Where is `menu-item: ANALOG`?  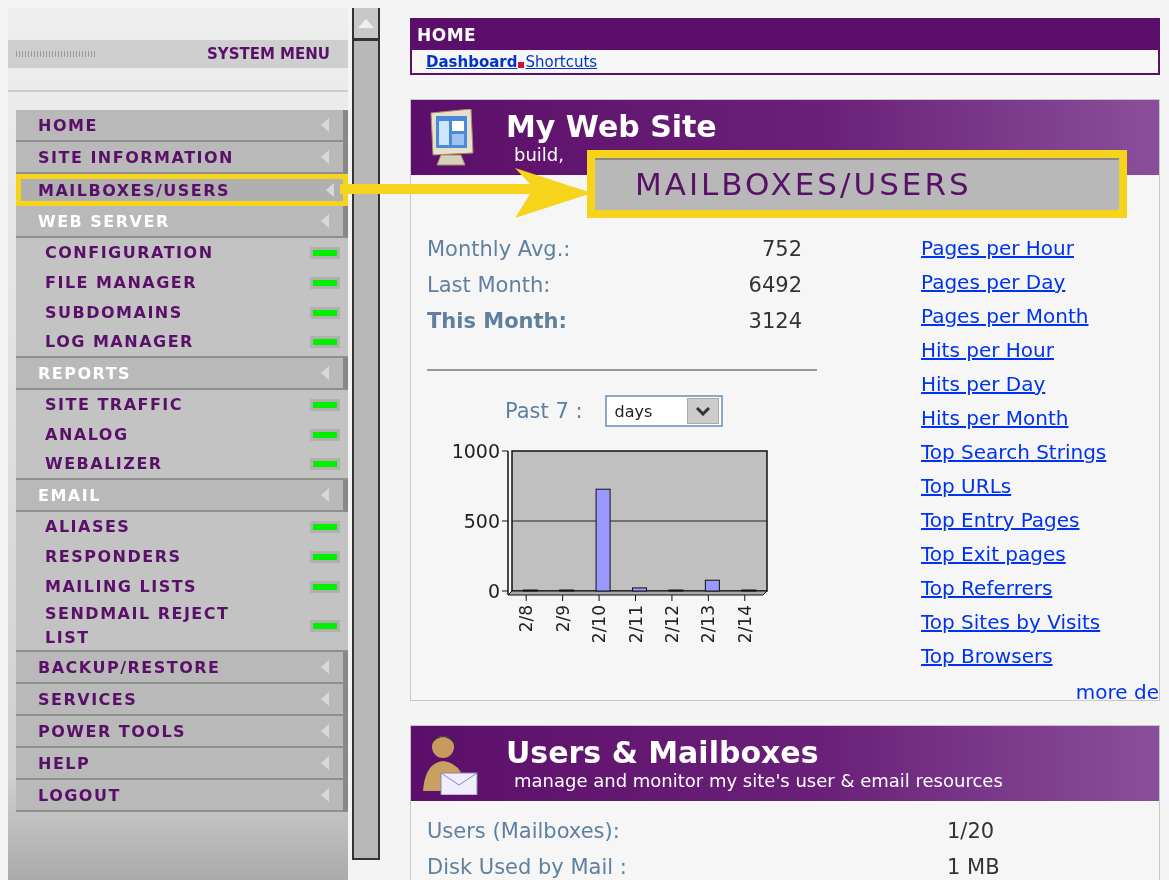 menu-item: ANALOG is located at coordinates (182, 435).